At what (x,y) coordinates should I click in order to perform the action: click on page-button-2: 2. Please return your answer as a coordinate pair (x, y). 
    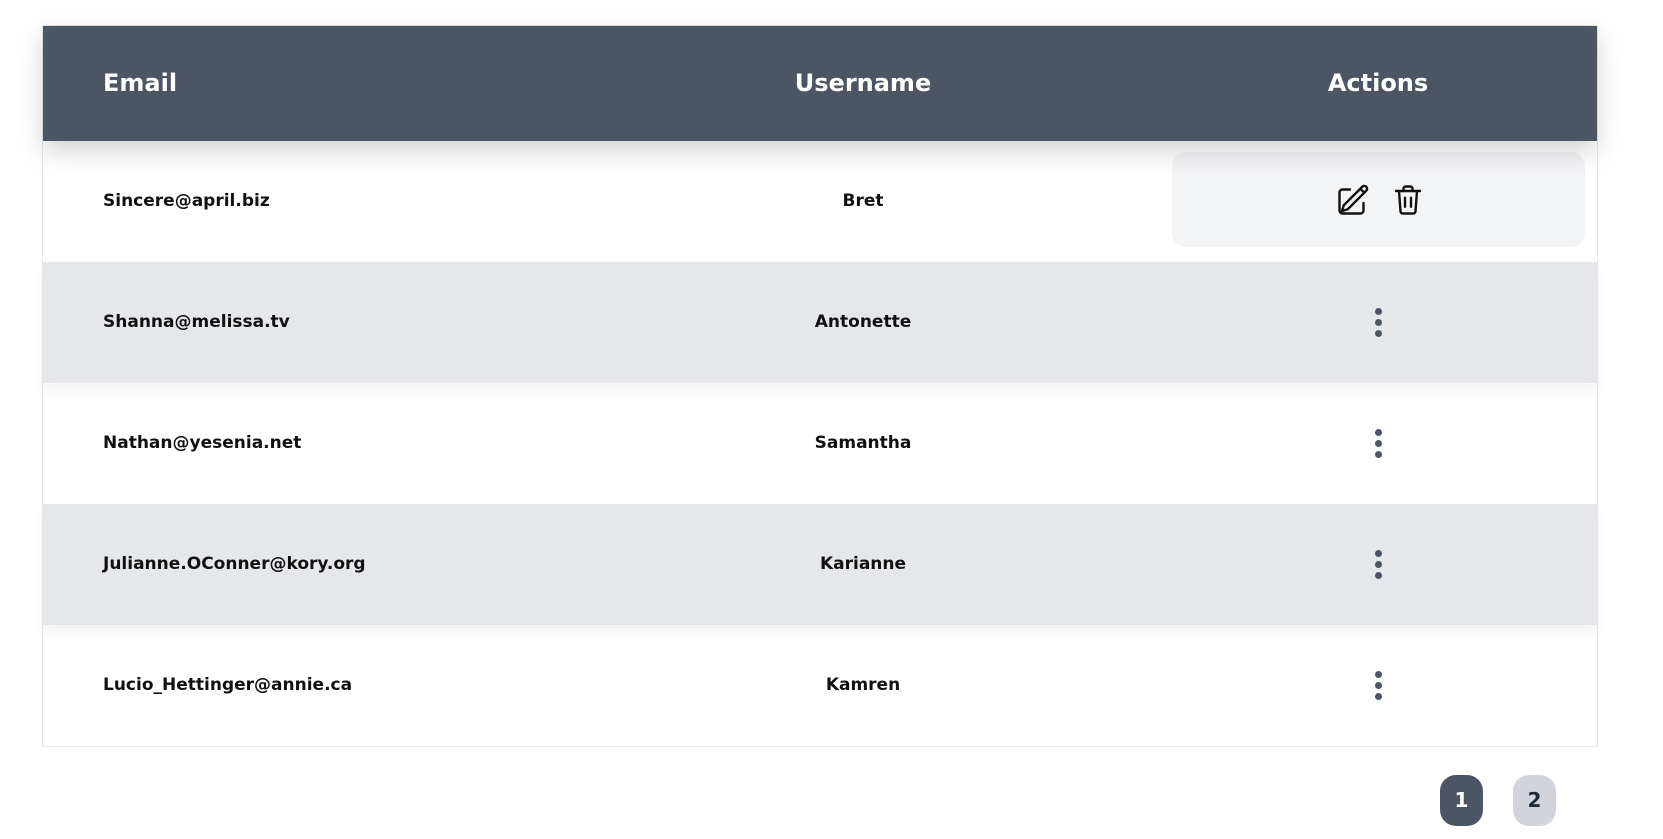
    Looking at the image, I should click on (1534, 800).